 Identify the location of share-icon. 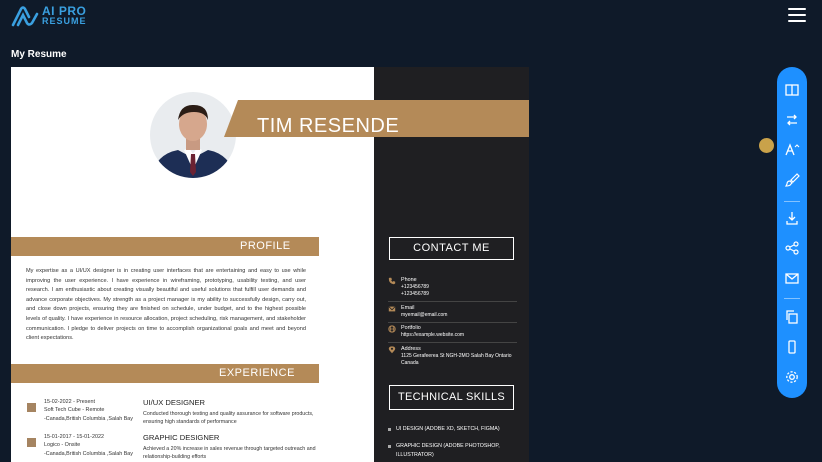
(792, 248).